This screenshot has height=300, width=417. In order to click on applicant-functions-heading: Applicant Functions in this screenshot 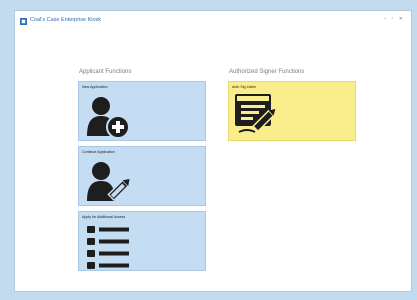, I will do `click(105, 72)`.